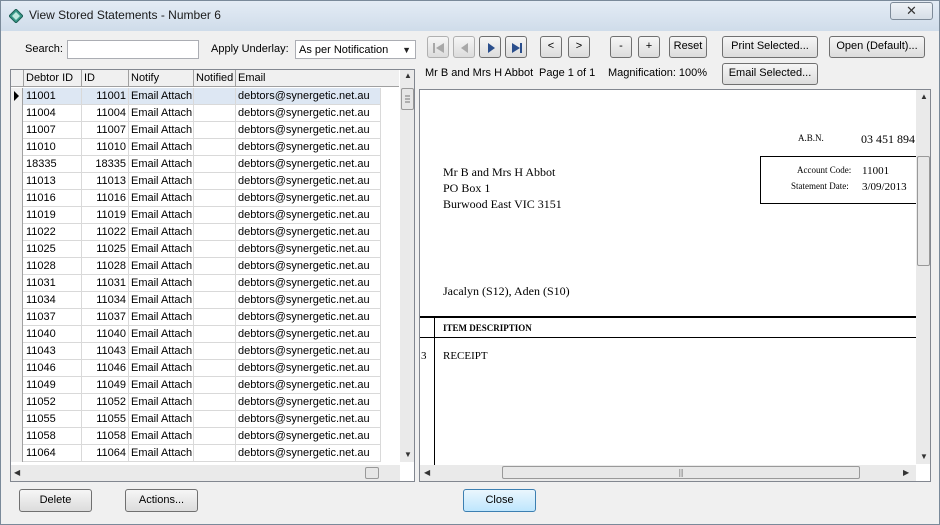 Image resolution: width=940 pixels, height=525 pixels. I want to click on cell-debtor-id: 11028, so click(53, 266).